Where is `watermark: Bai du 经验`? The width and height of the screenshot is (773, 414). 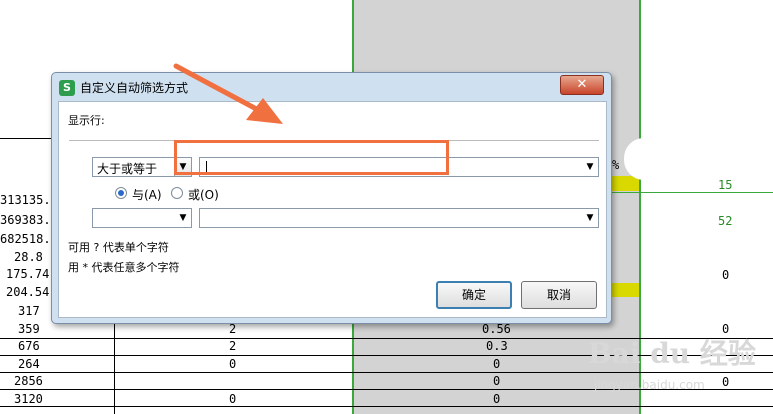
watermark: Bai du 经验 is located at coordinates (672, 353).